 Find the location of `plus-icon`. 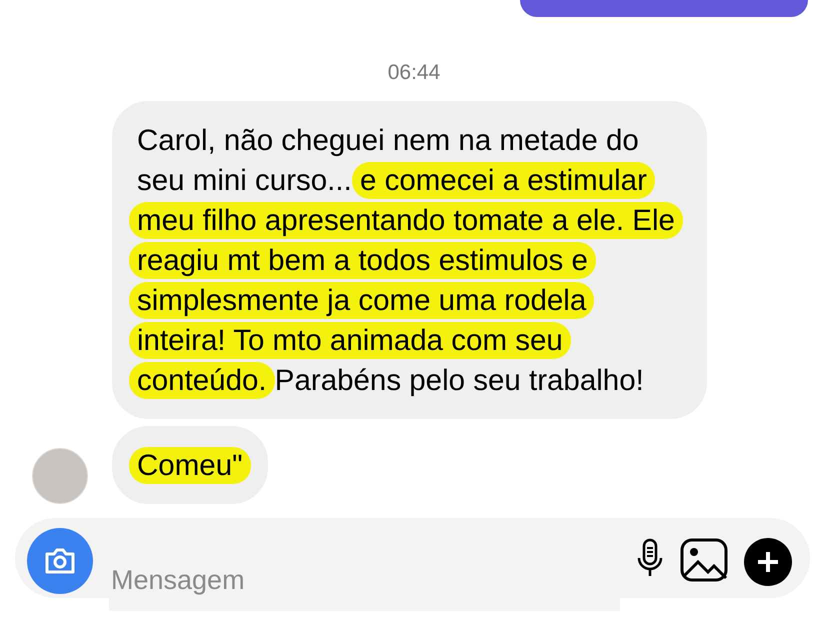

plus-icon is located at coordinates (768, 562).